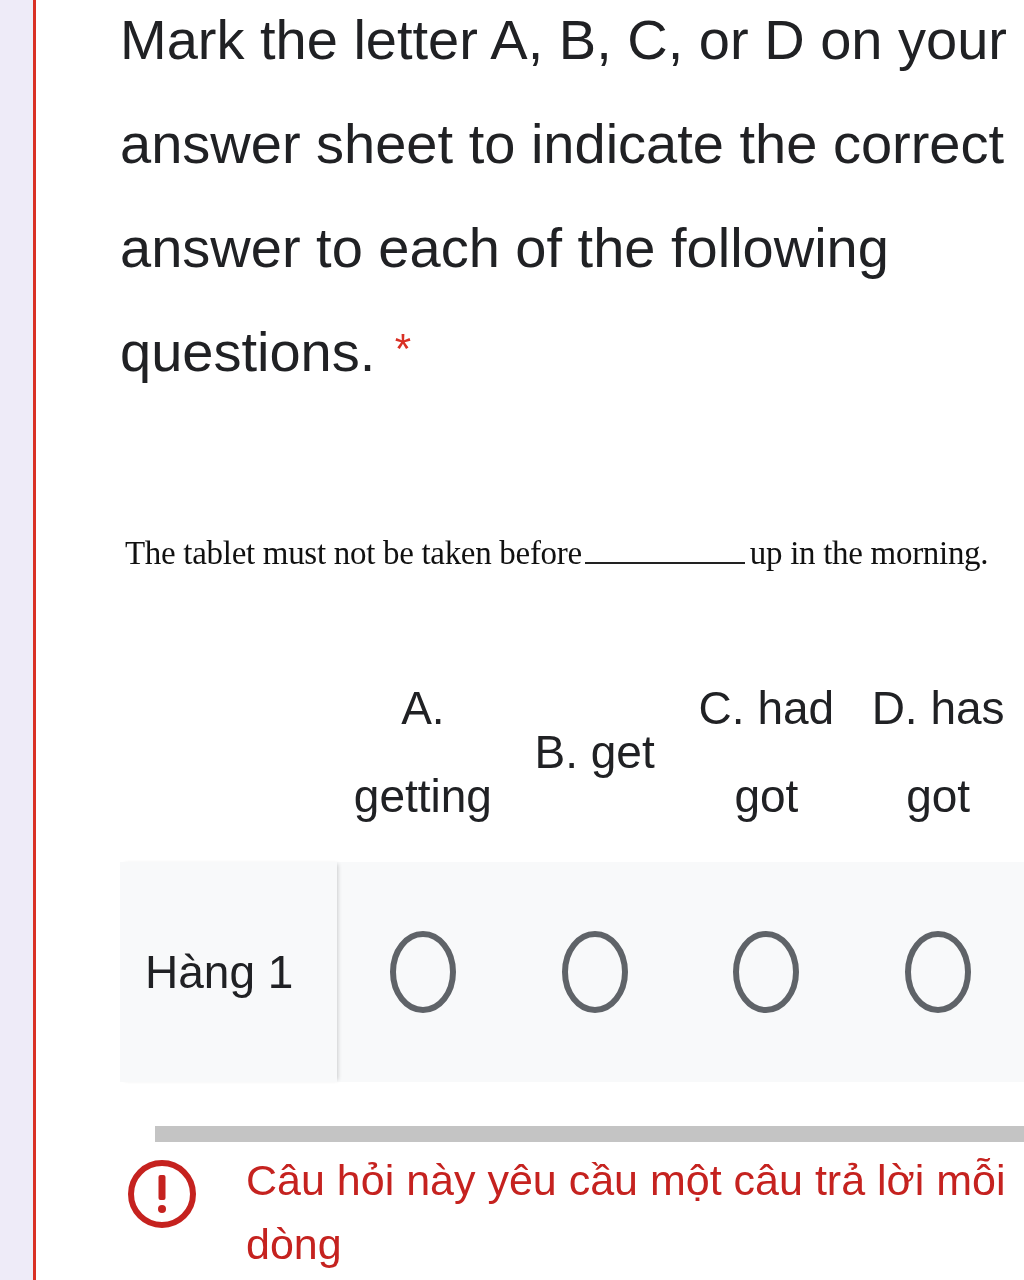 The width and height of the screenshot is (1024, 1280). I want to click on column-header: A. getting, so click(422, 752).